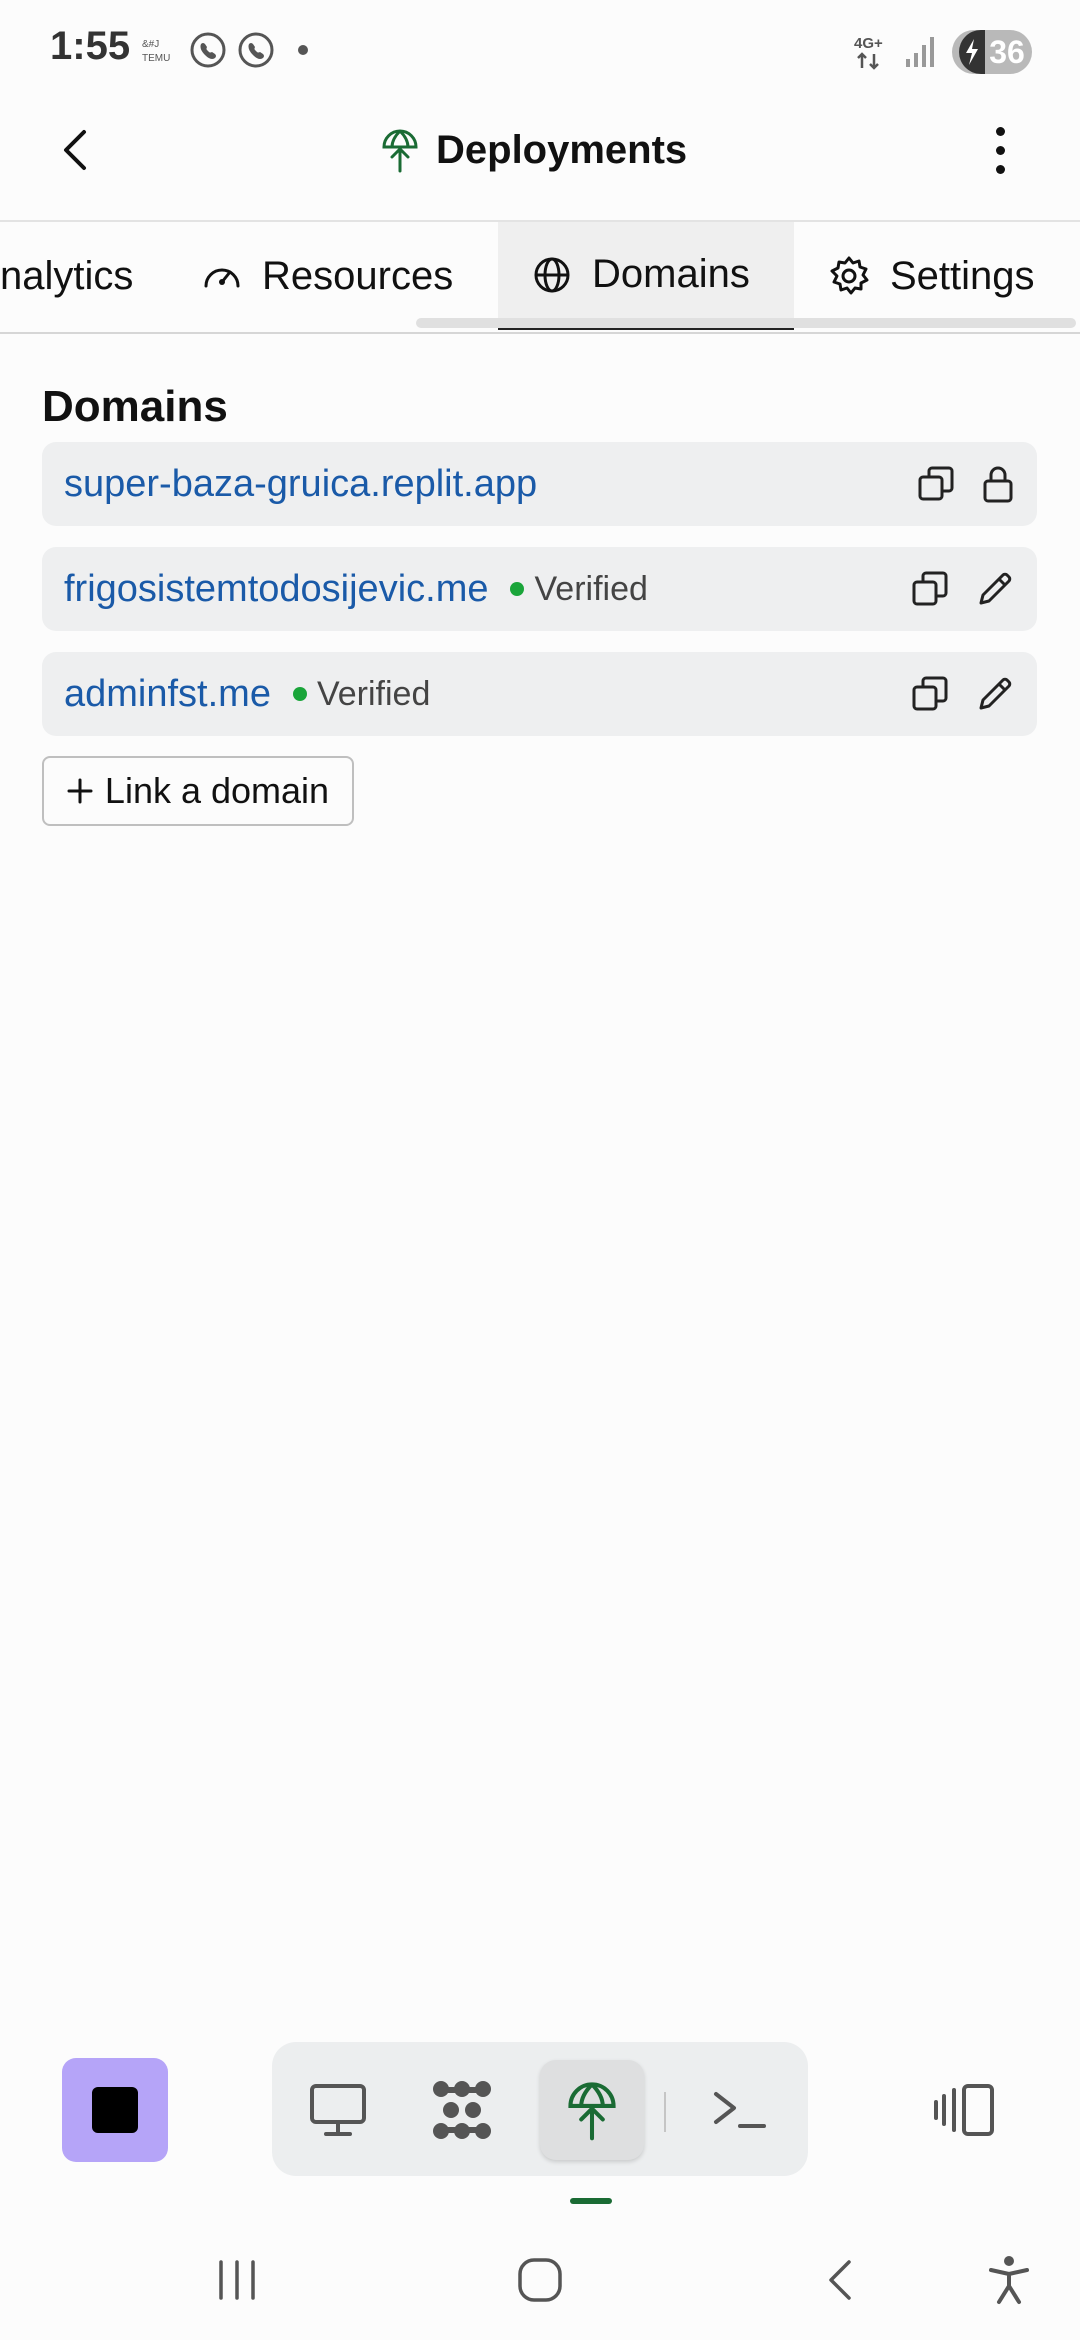  Describe the element at coordinates (665, 2112) in the screenshot. I see `dock-divider` at that location.